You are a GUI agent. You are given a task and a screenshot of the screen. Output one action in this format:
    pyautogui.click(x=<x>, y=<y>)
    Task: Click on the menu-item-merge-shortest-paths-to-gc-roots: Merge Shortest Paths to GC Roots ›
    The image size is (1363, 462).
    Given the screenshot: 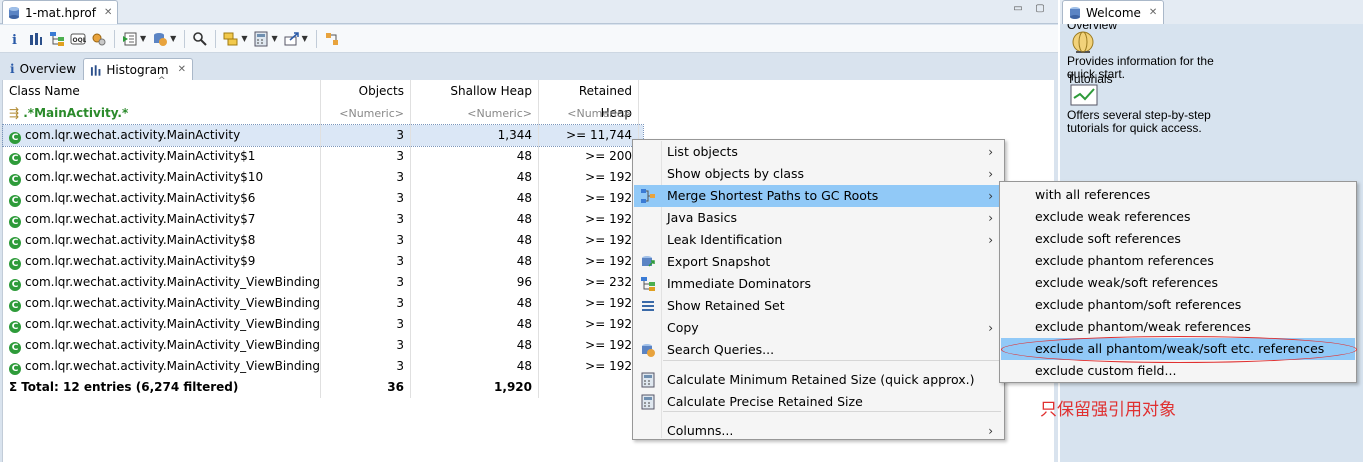 What is the action you would take?
    pyautogui.click(x=818, y=196)
    